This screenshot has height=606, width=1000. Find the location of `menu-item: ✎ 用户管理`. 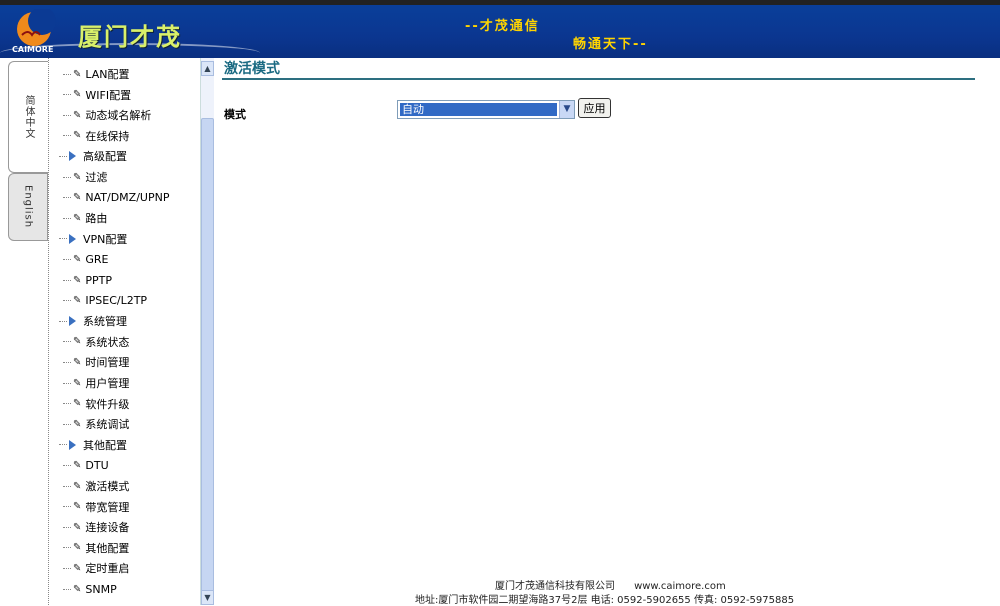

menu-item: ✎ 用户管理 is located at coordinates (96, 383).